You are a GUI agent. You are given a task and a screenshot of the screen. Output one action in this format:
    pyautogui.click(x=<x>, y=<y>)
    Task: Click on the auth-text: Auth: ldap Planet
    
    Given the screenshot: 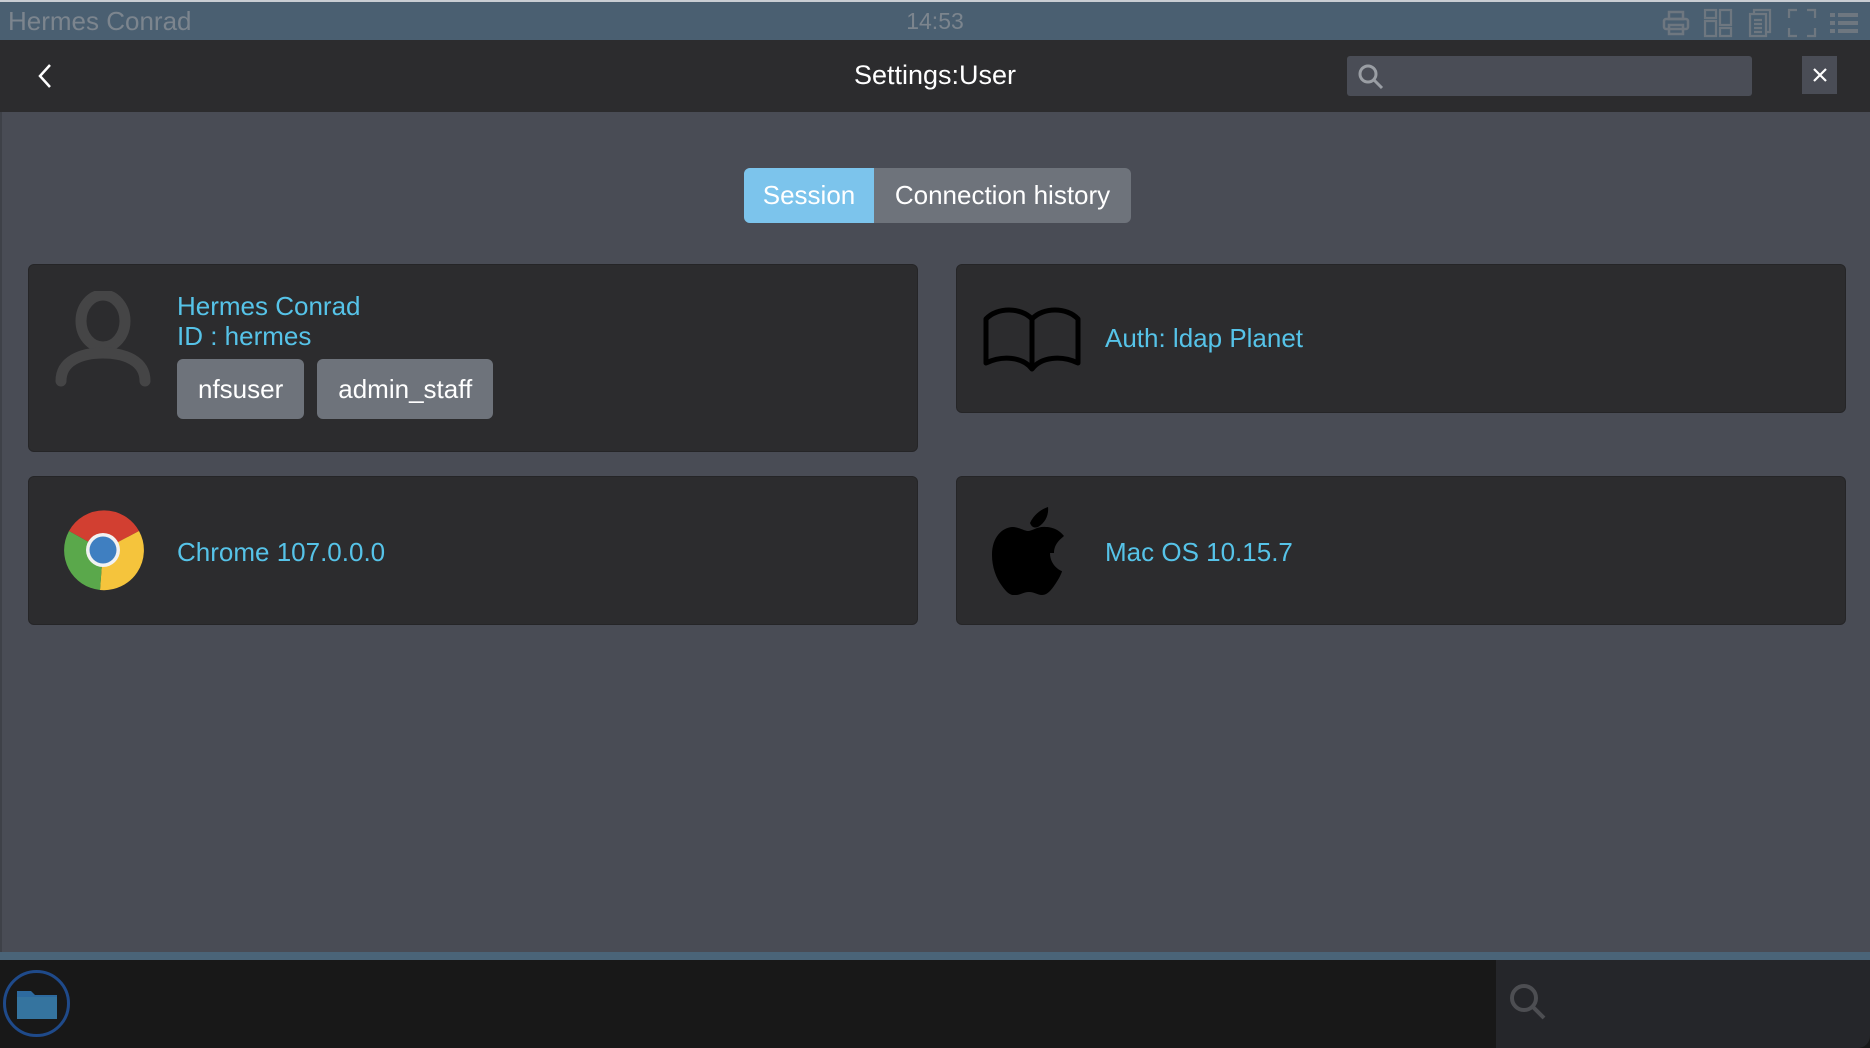 What is the action you would take?
    pyautogui.click(x=1204, y=338)
    